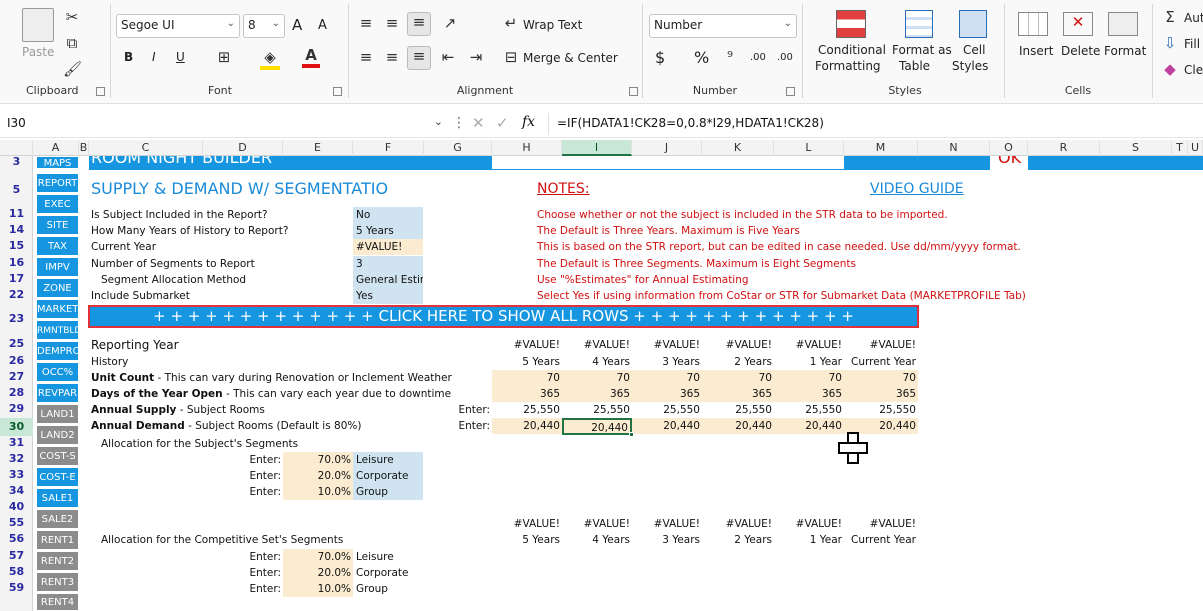 The width and height of the screenshot is (1203, 611). Describe the element at coordinates (337, 91) in the screenshot. I see `font-launcher-icon` at that location.